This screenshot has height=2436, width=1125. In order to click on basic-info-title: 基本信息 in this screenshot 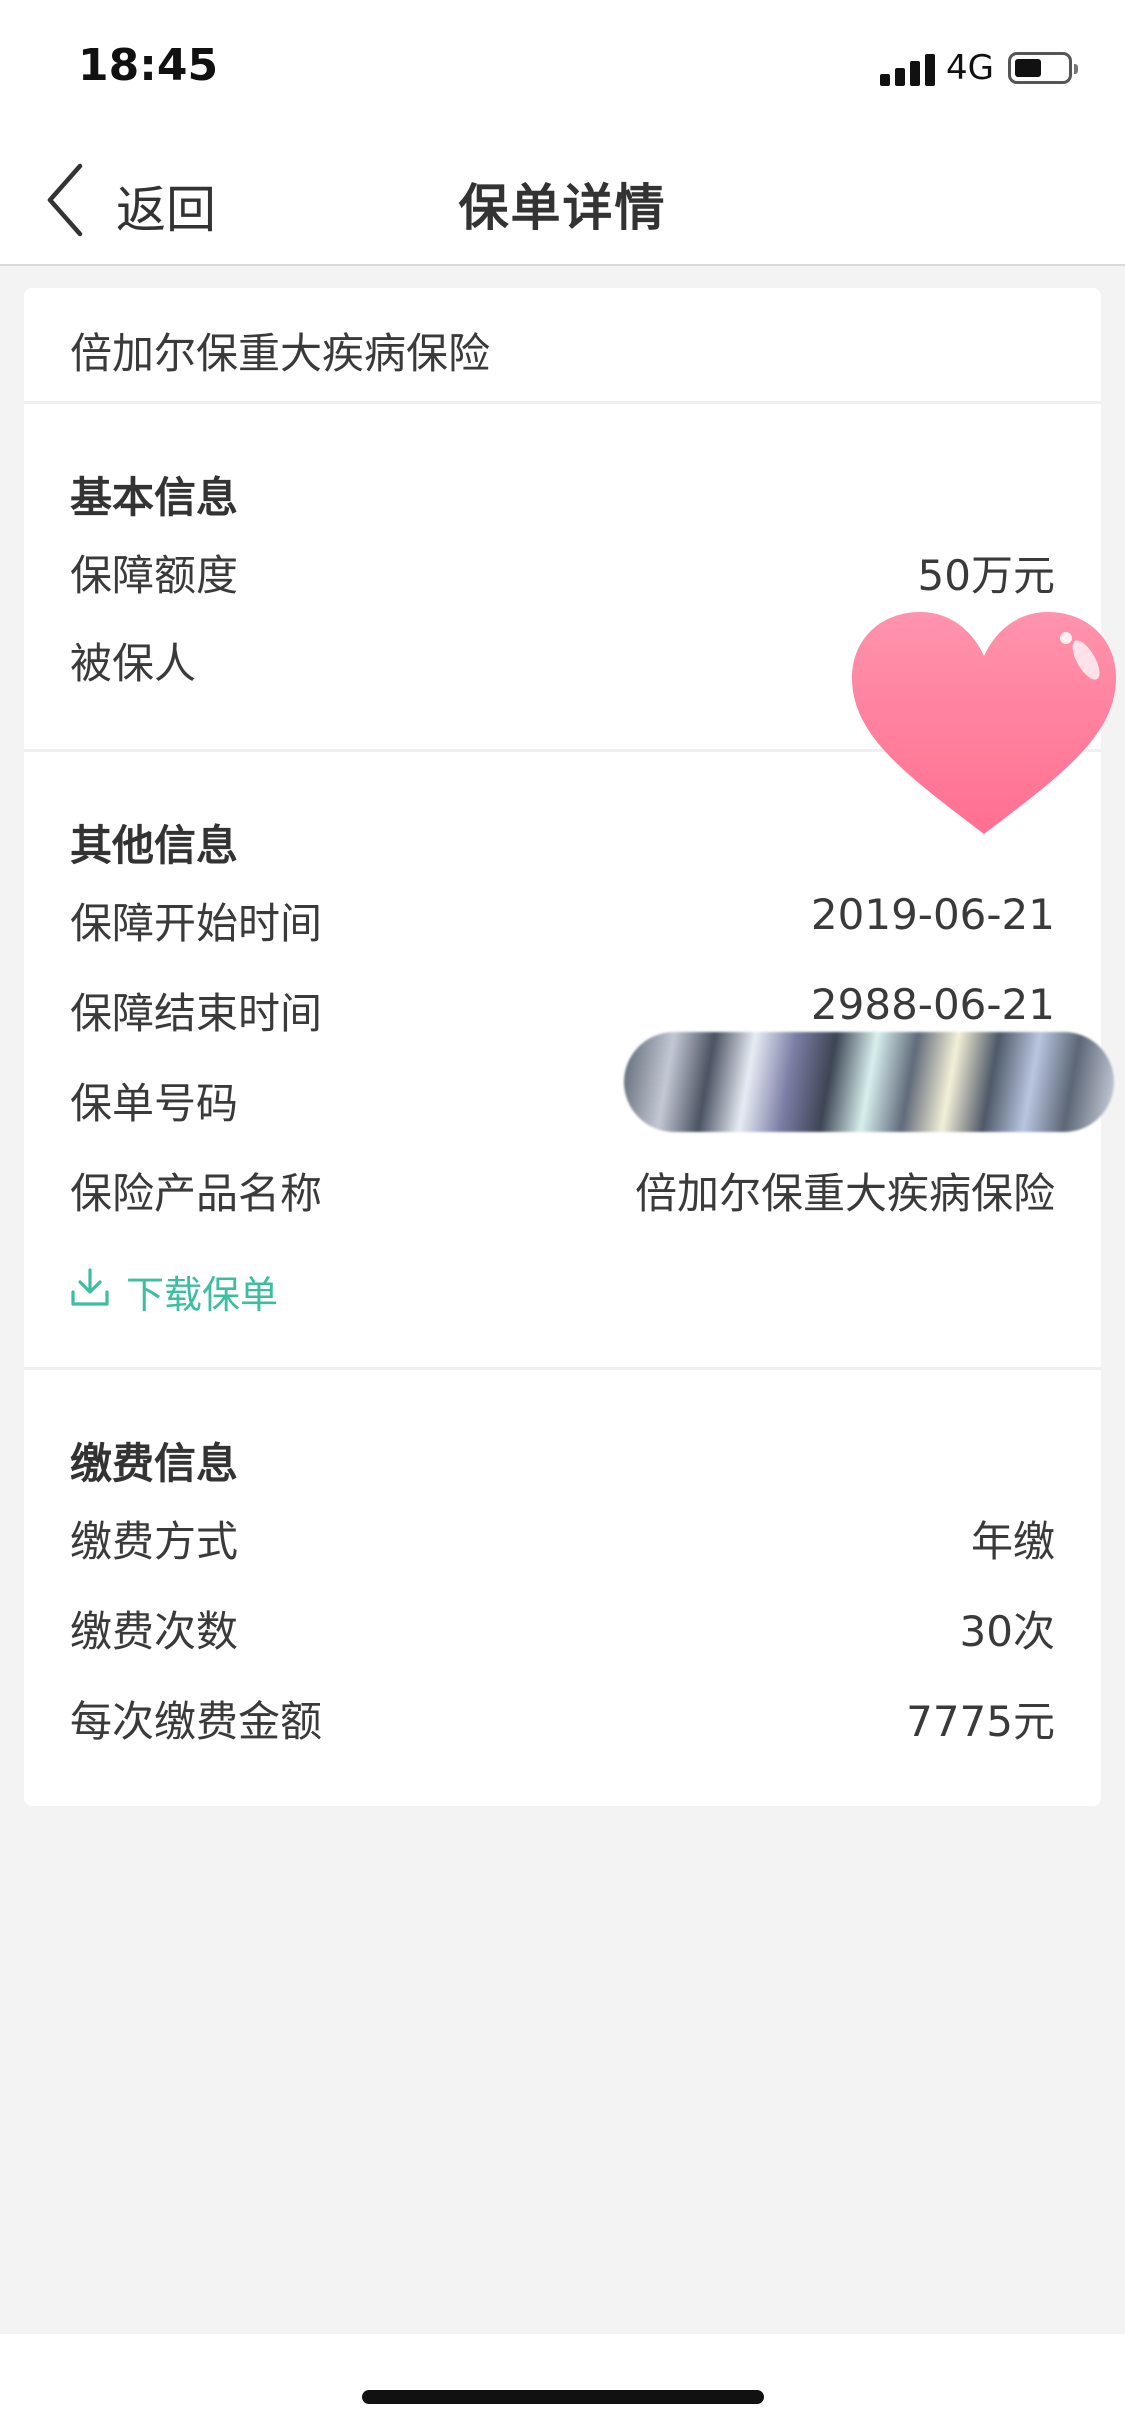, I will do `click(154, 497)`.